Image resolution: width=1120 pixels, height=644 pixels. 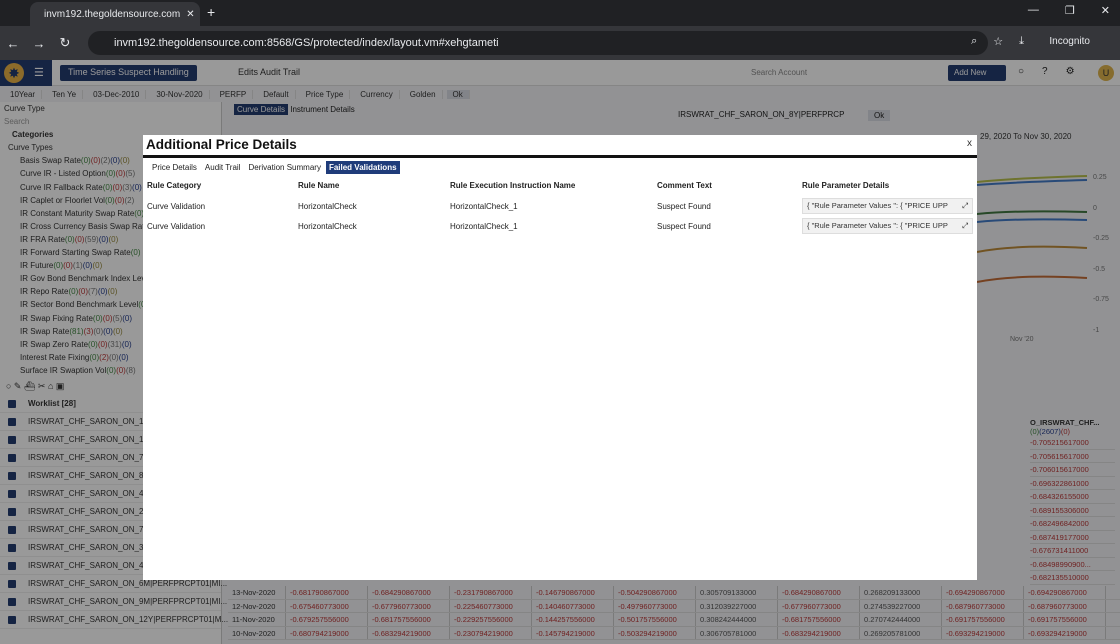 What do you see at coordinates (76, 331) in the screenshot?
I see `status-count: (81)` at bounding box center [76, 331].